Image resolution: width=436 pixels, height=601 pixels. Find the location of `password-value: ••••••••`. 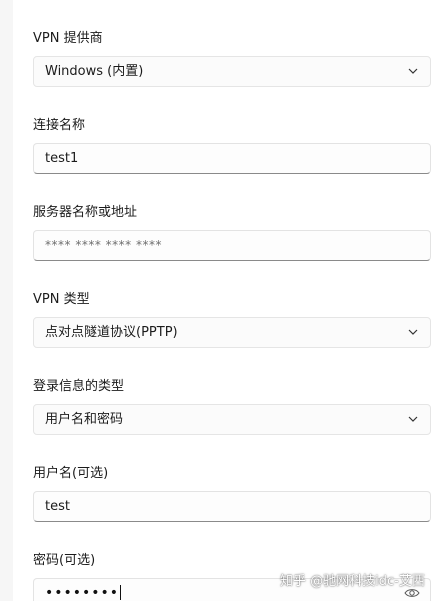

password-value: •••••••• is located at coordinates (82, 593).